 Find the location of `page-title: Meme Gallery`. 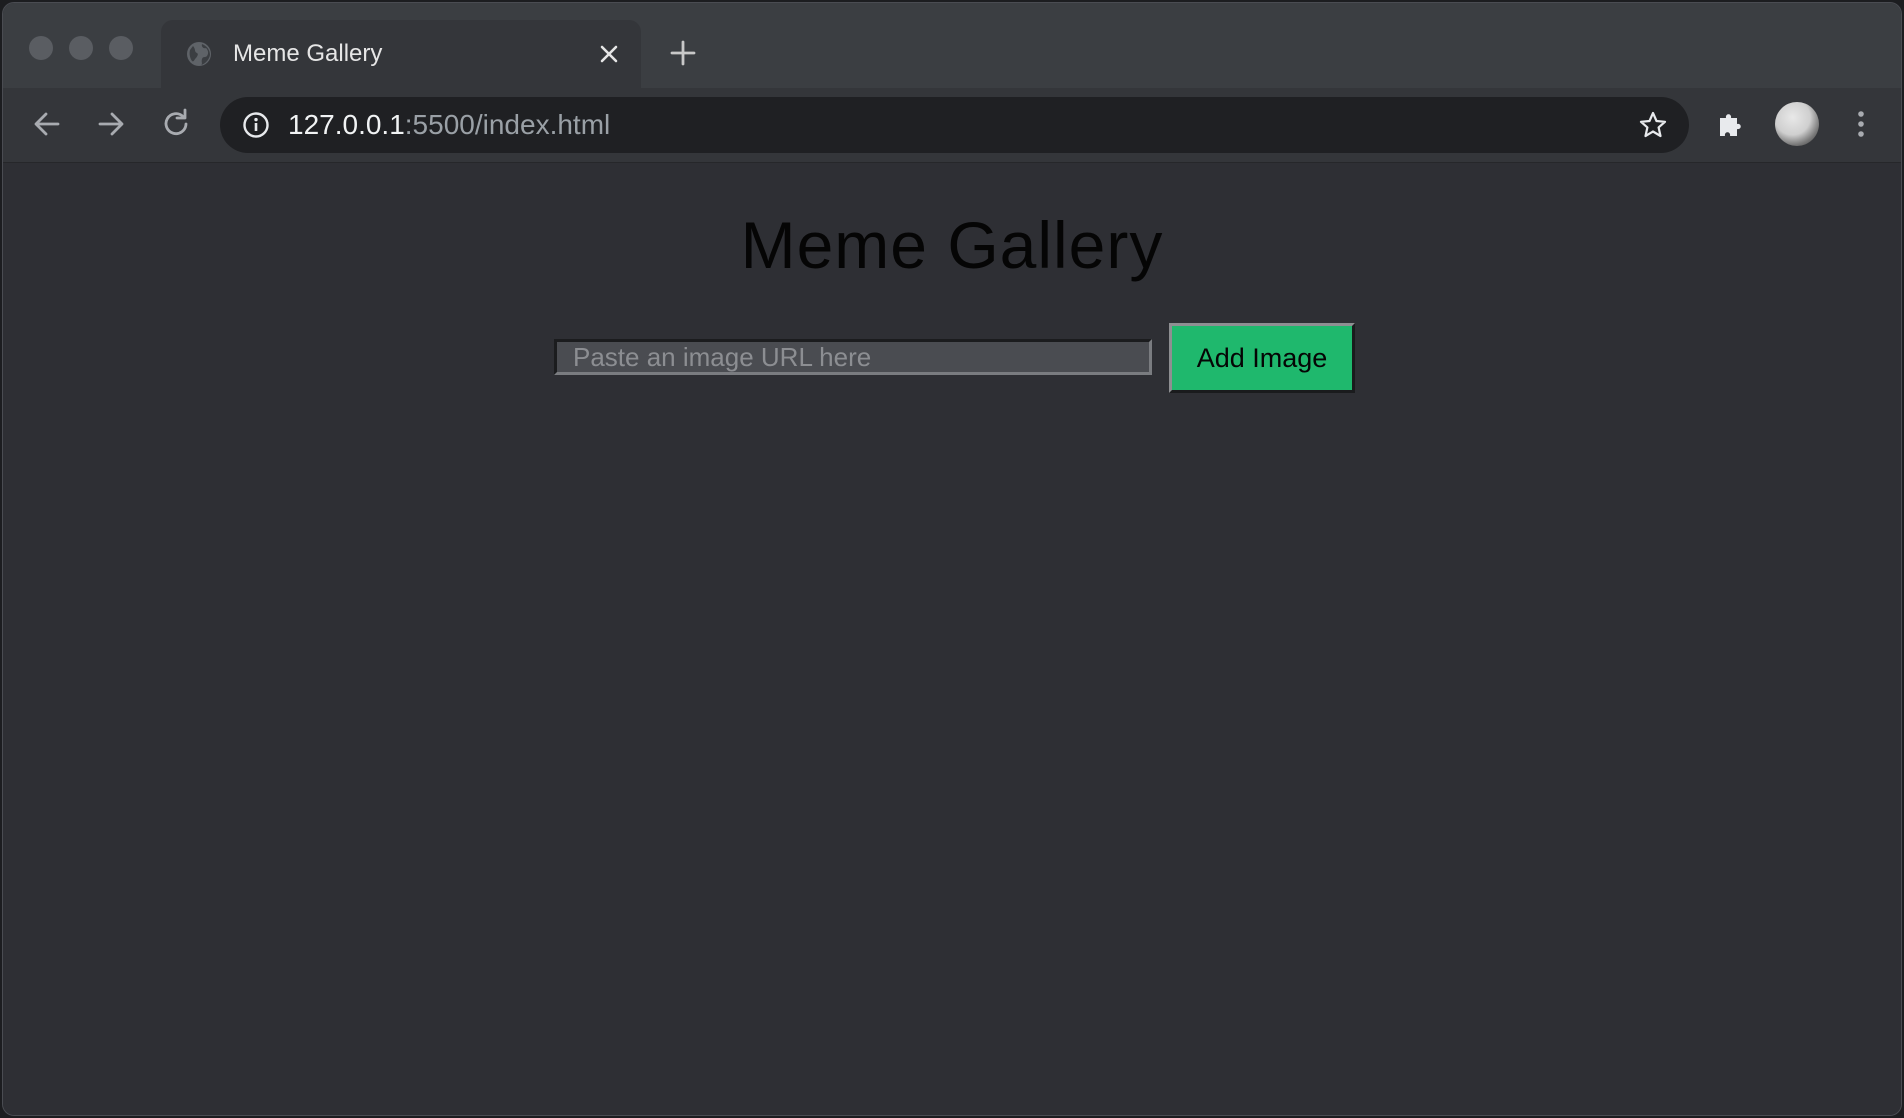

page-title: Meme Gallery is located at coordinates (952, 245).